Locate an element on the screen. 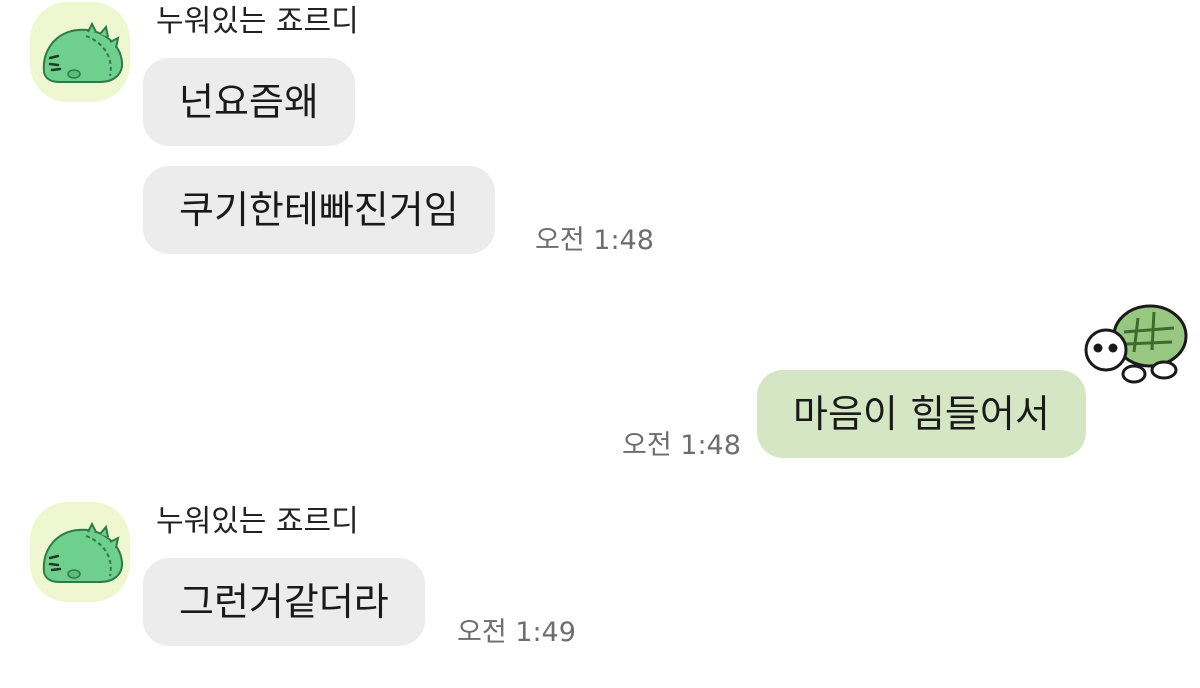  message-bubble: 그런거같더라 is located at coordinates (284, 602).